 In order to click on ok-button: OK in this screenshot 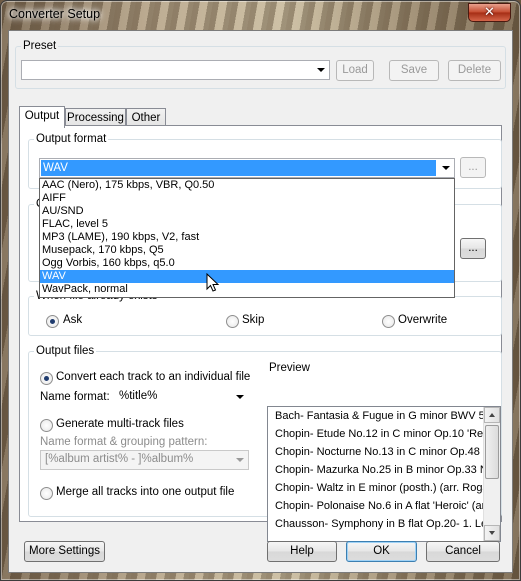, I will do `click(381, 551)`.